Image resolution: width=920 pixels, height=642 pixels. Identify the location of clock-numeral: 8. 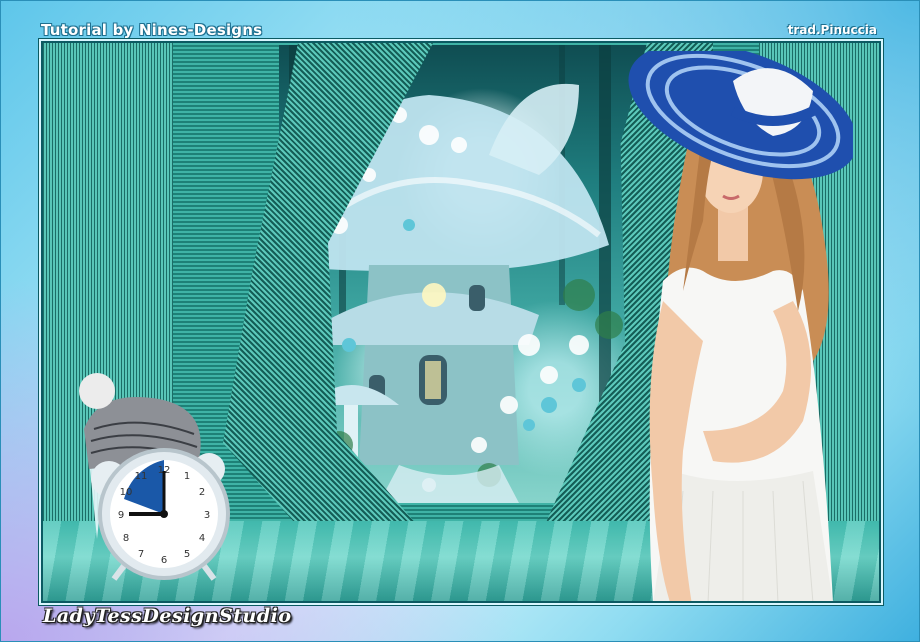
(126, 538).